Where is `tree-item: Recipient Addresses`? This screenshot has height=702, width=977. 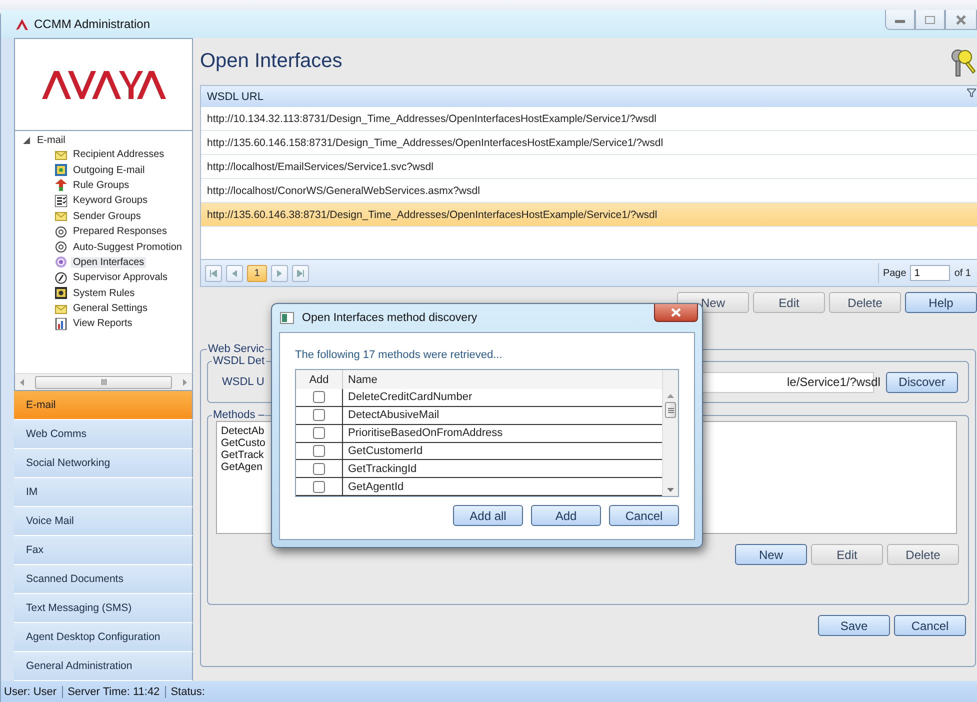 tree-item: Recipient Addresses is located at coordinates (118, 154).